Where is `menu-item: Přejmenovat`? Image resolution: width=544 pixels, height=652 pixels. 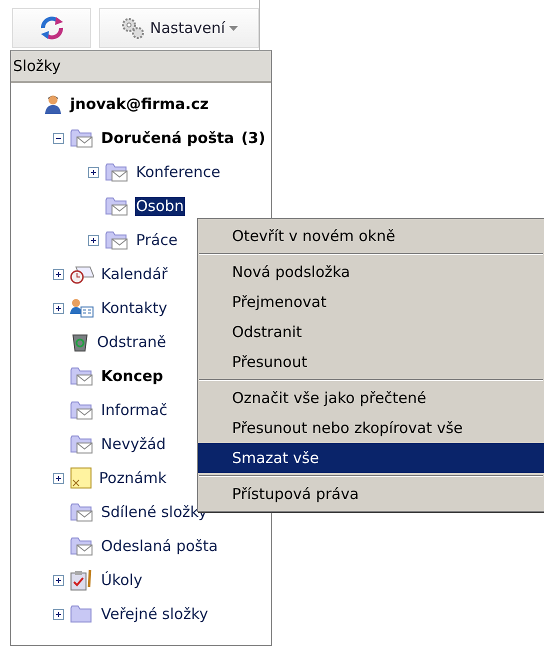
menu-item: Přejmenovat is located at coordinates (371, 302).